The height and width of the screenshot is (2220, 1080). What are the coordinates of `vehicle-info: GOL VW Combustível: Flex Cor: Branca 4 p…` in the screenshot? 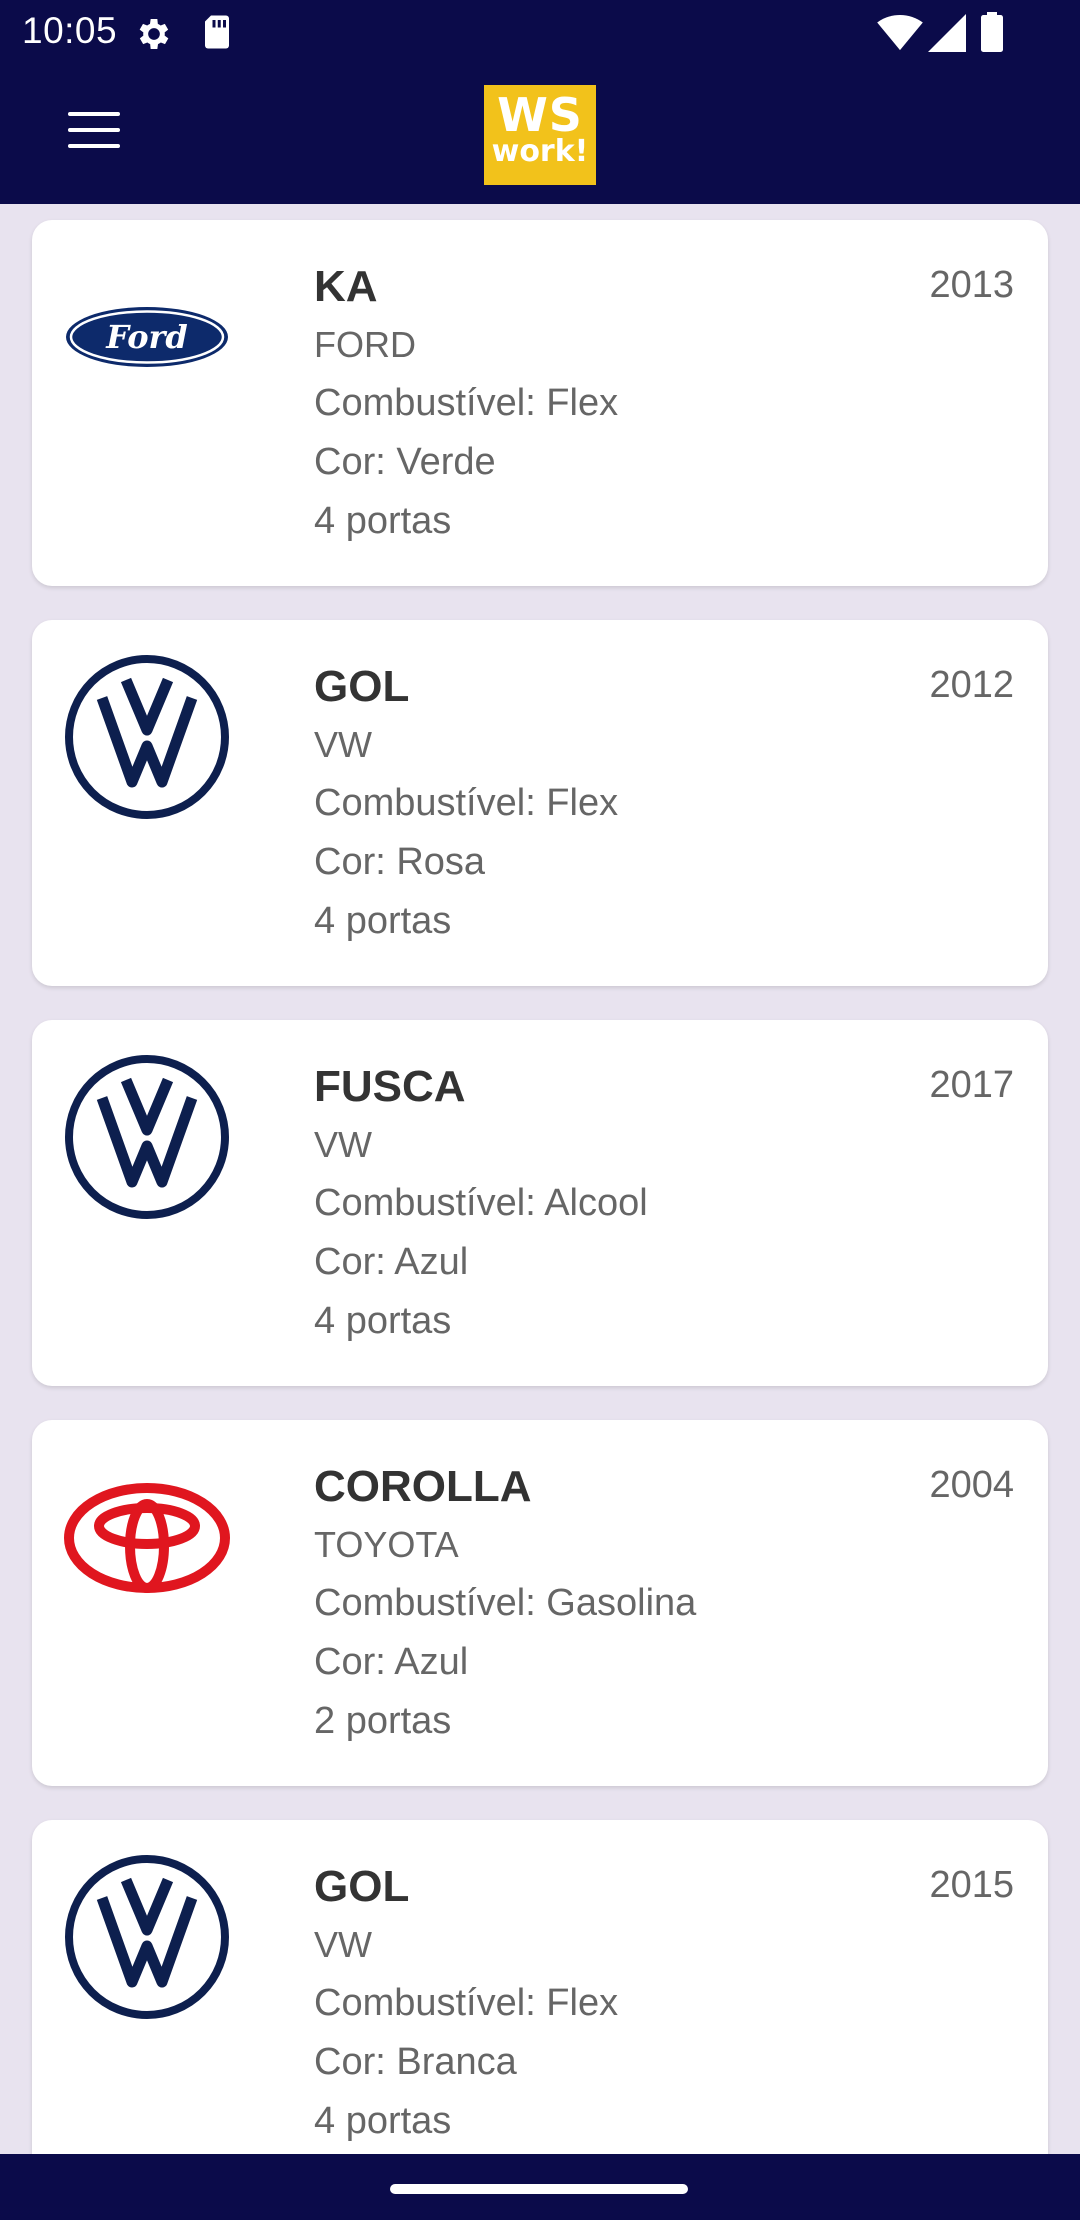 It's located at (466, 2004).